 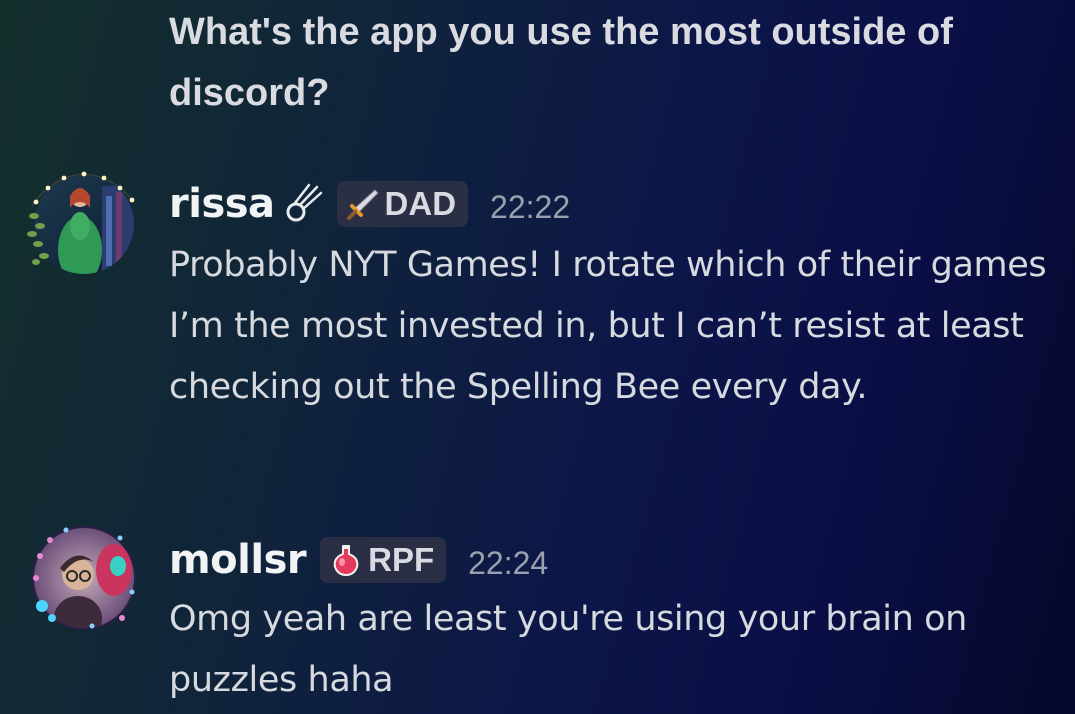 I want to click on role-tag-label: RPF, so click(x=401, y=559).